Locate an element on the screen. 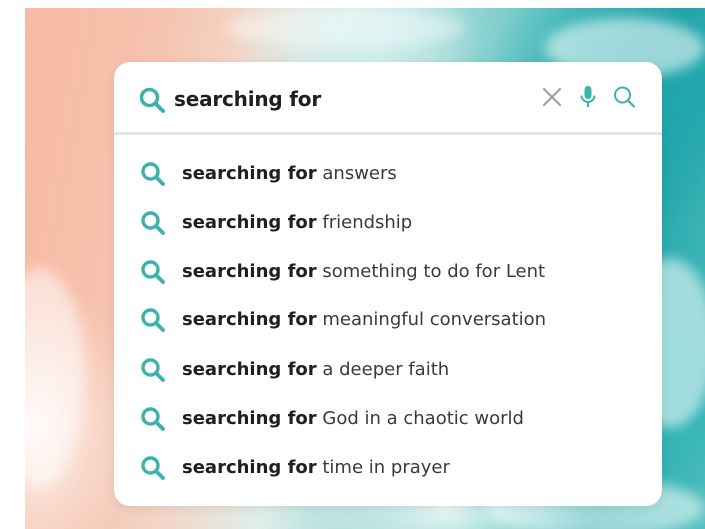  suggestion-item: searching for answers is located at coordinates (388, 177).